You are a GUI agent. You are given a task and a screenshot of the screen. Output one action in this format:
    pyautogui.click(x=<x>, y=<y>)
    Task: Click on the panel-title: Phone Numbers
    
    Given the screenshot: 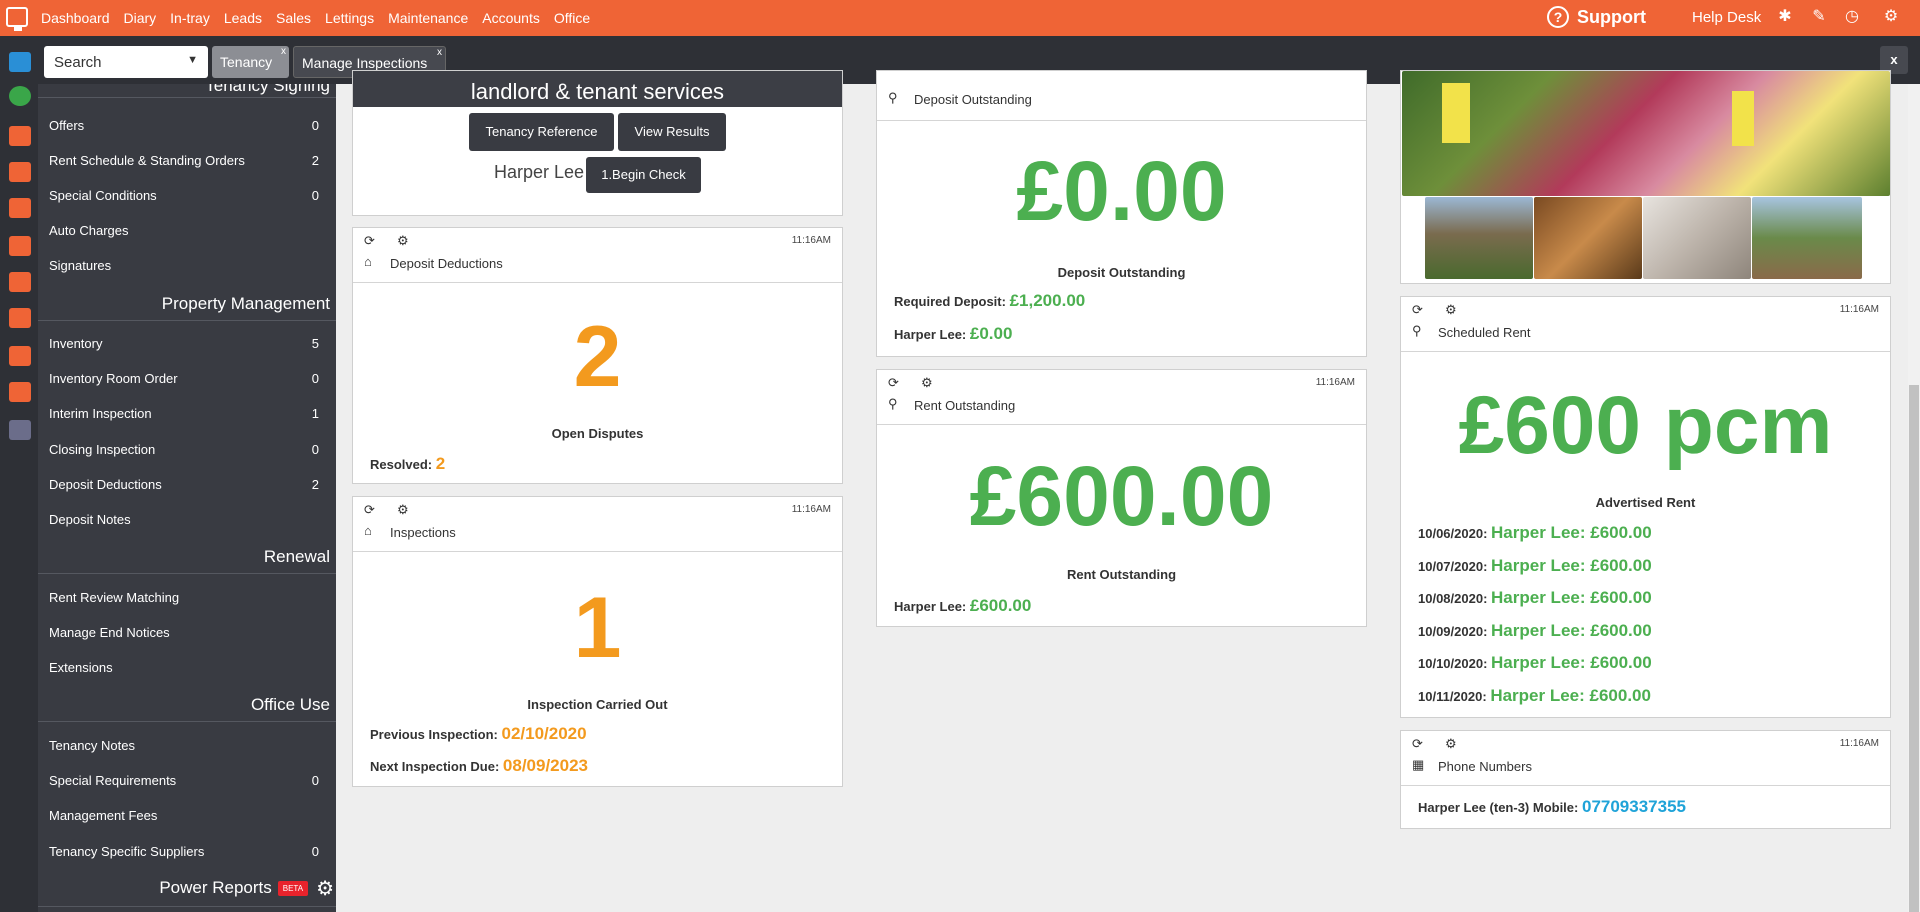 What is the action you would take?
    pyautogui.click(x=1485, y=766)
    